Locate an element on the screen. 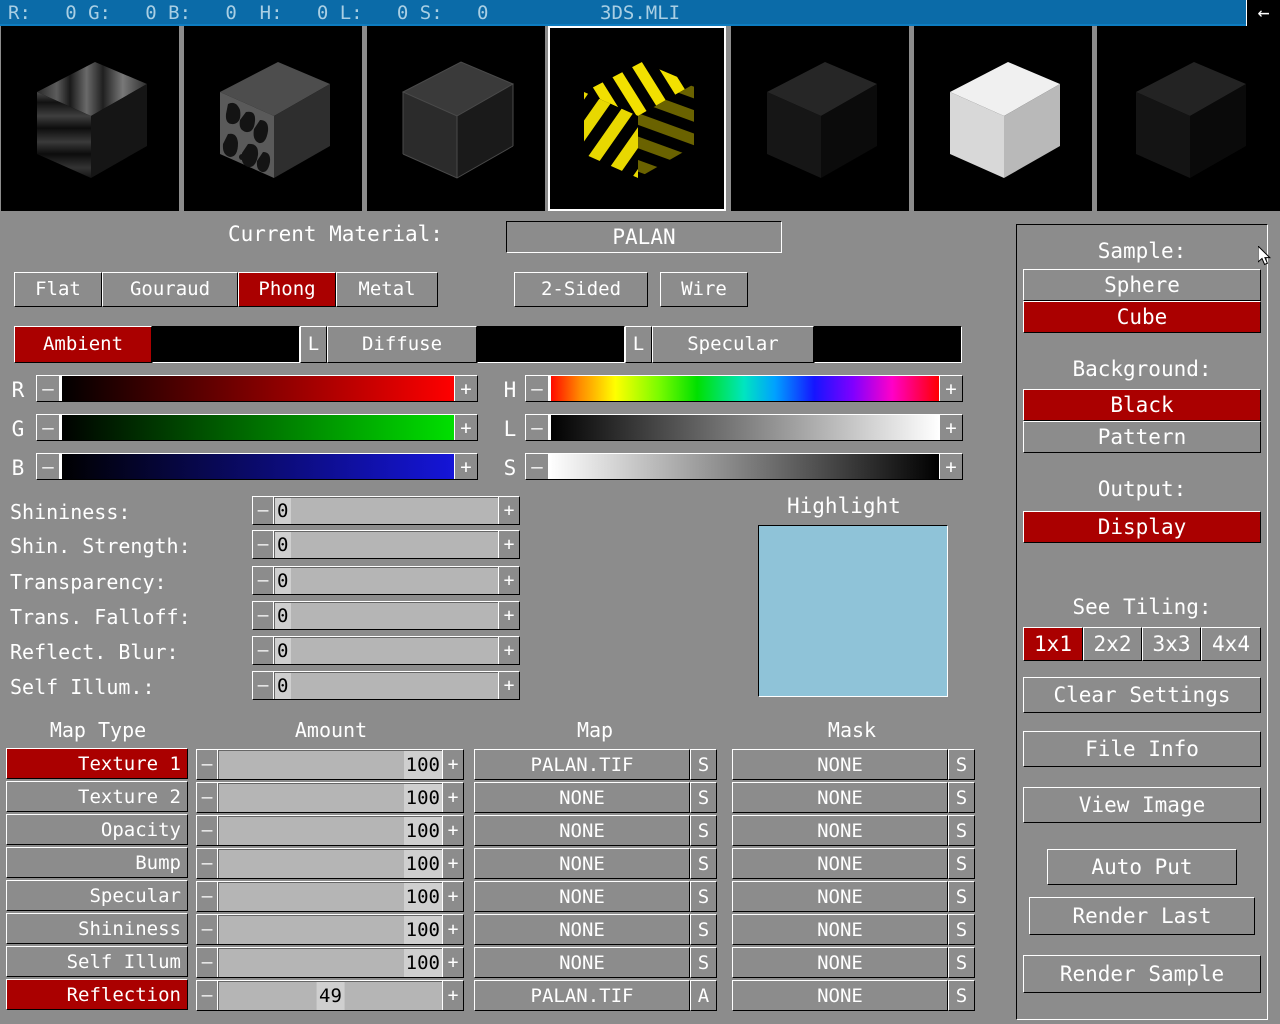 Image resolution: width=1280 pixels, height=1024 pixels. tiling-2x2-button: 2x2 is located at coordinates (1112, 644).